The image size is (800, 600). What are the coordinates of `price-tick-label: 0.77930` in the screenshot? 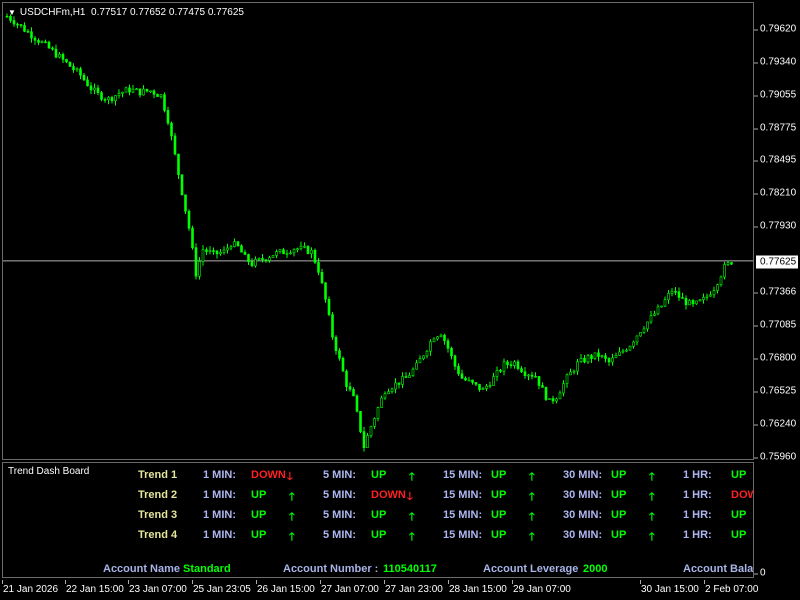 It's located at (775, 226).